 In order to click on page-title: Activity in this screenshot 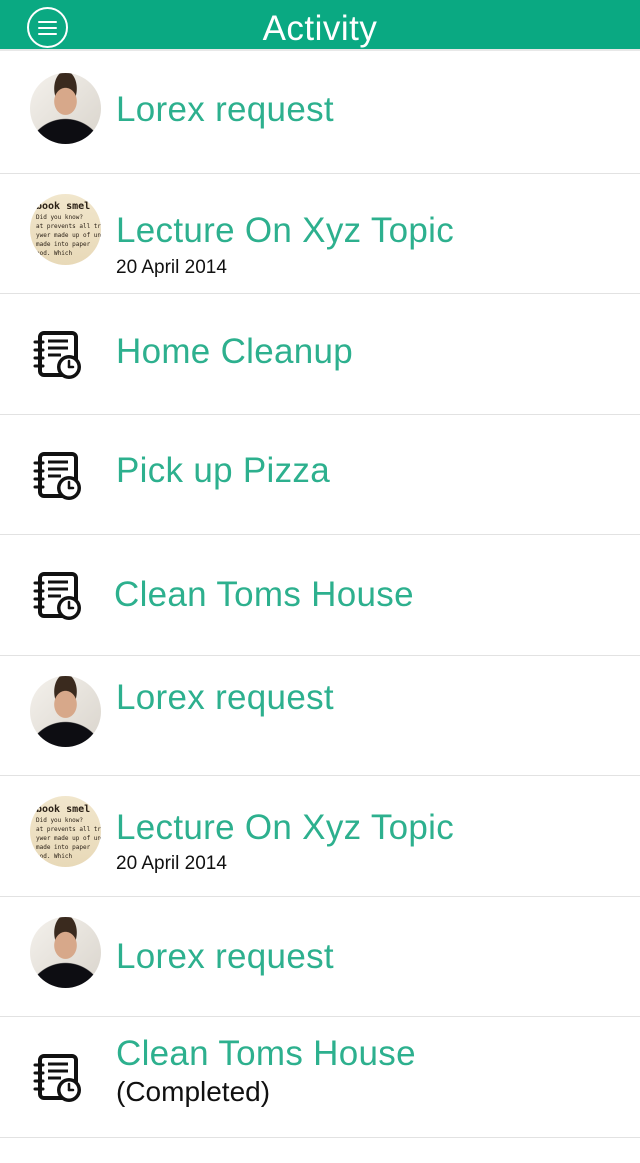, I will do `click(320, 28)`.